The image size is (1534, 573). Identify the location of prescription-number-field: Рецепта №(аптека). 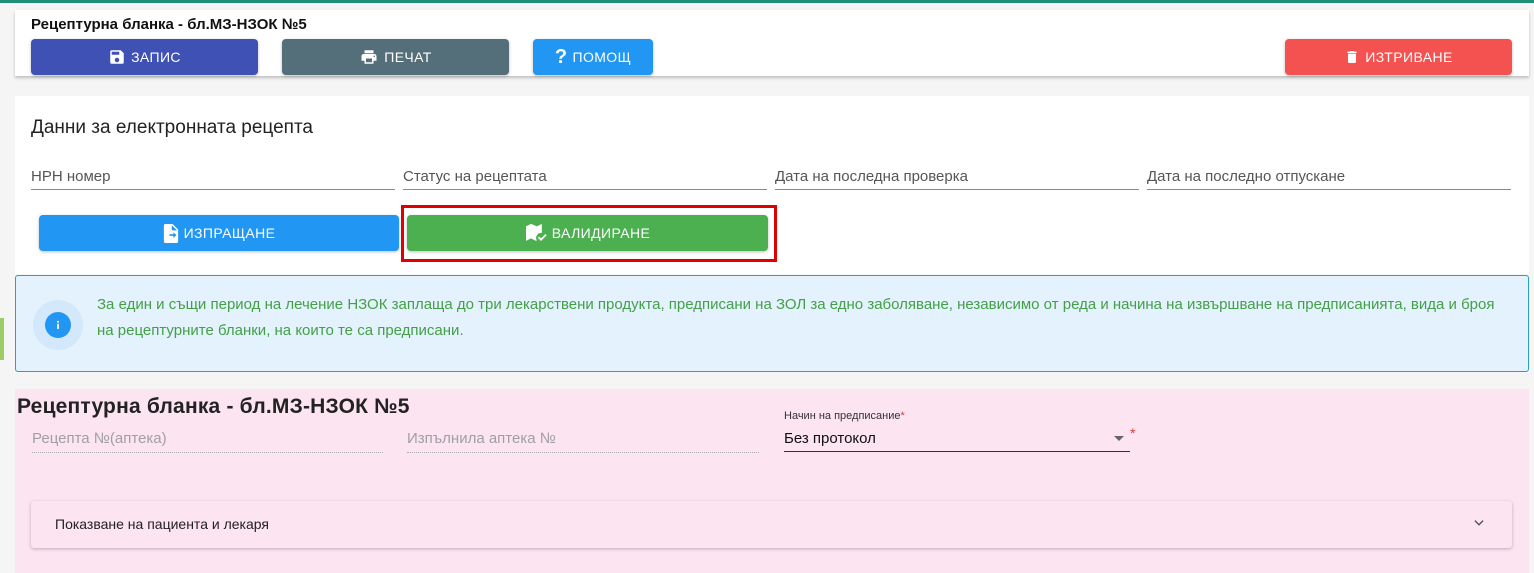
(207, 441).